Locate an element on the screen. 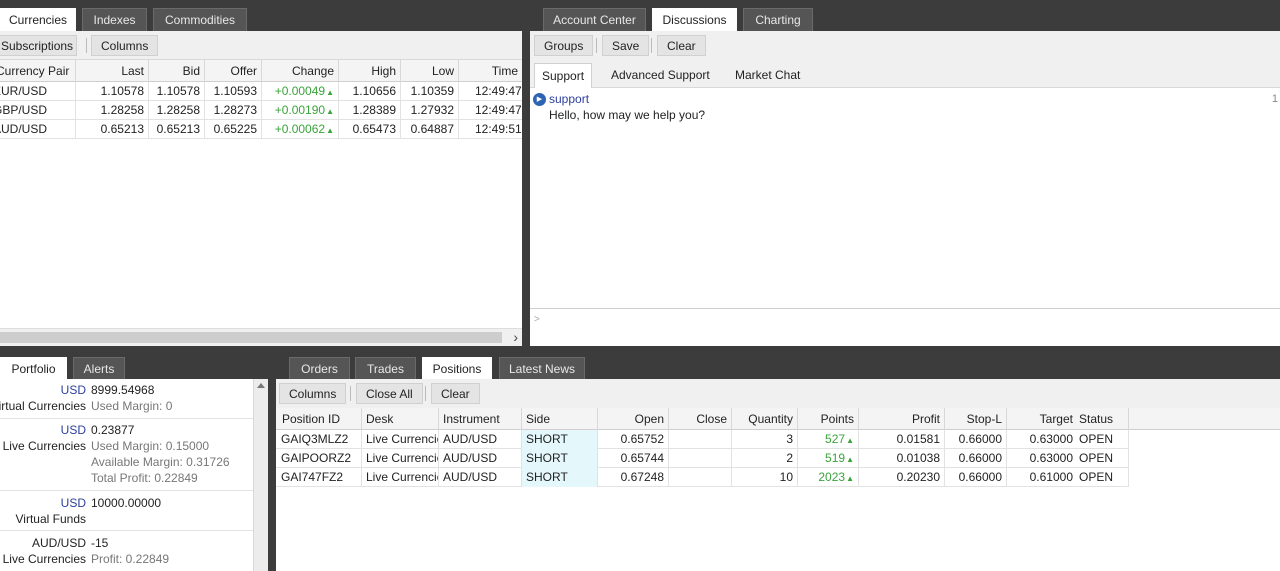 The height and width of the screenshot is (571, 1280). message-author: support is located at coordinates (569, 99).